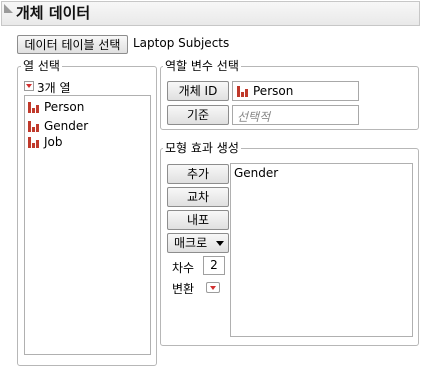  Describe the element at coordinates (198, 220) in the screenshot. I see `nest-button: 내포` at that location.